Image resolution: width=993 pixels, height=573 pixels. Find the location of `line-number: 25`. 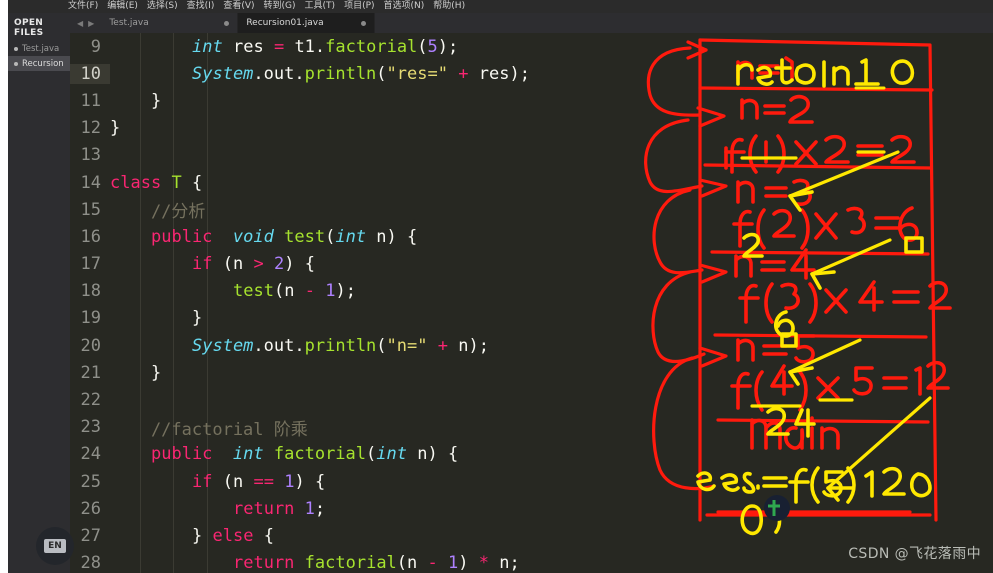

line-number: 25 is located at coordinates (90, 481).